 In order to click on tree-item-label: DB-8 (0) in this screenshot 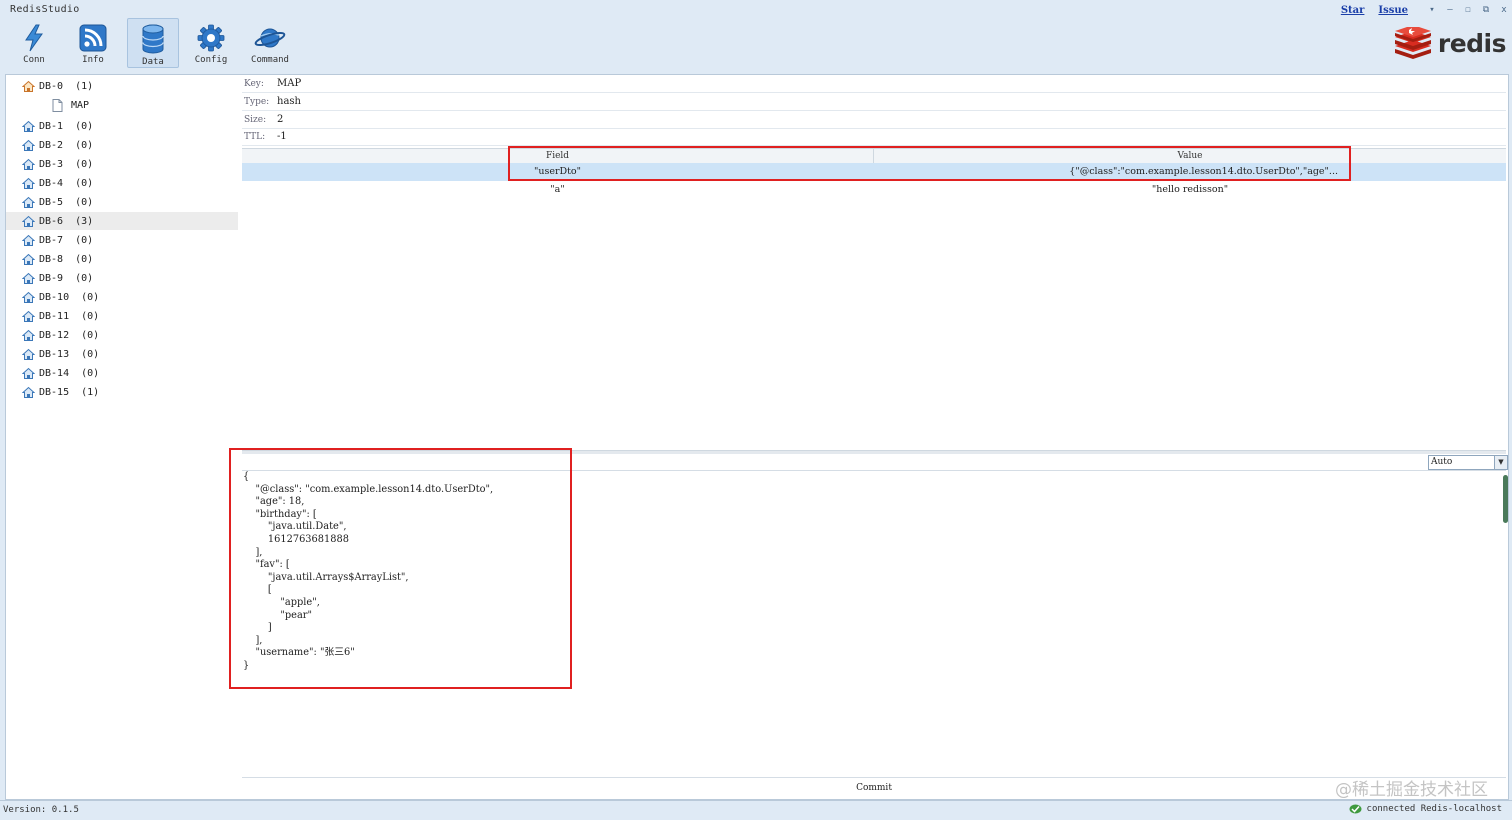, I will do `click(66, 259)`.